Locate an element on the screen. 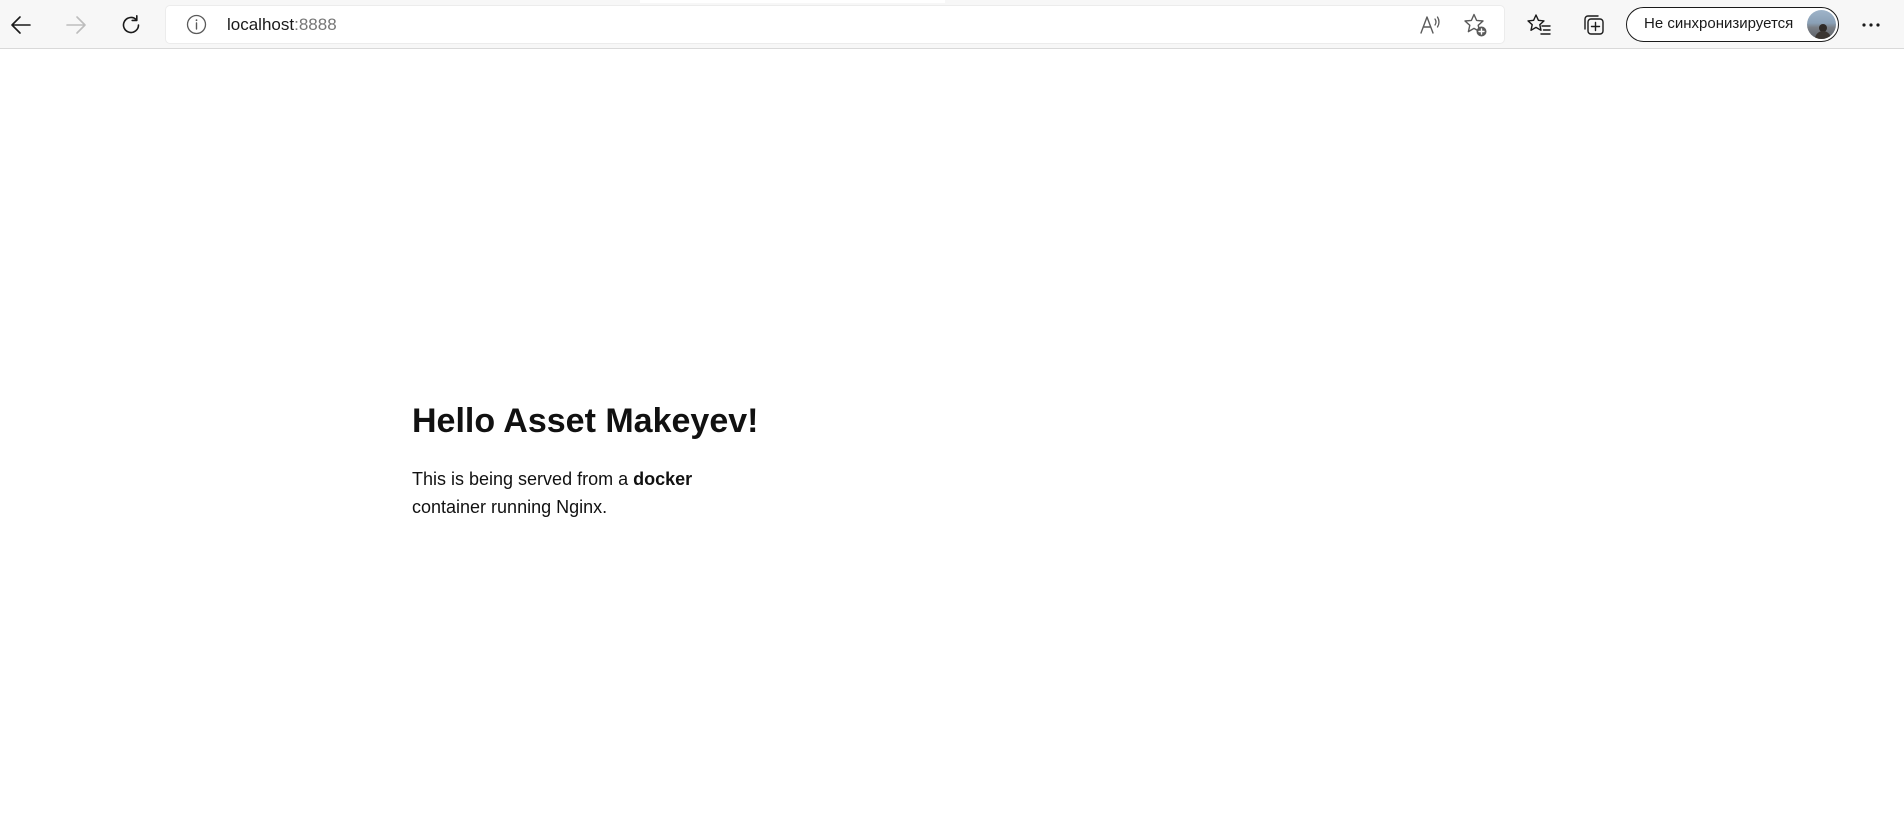  forward-arrow-icon is located at coordinates (76, 25).